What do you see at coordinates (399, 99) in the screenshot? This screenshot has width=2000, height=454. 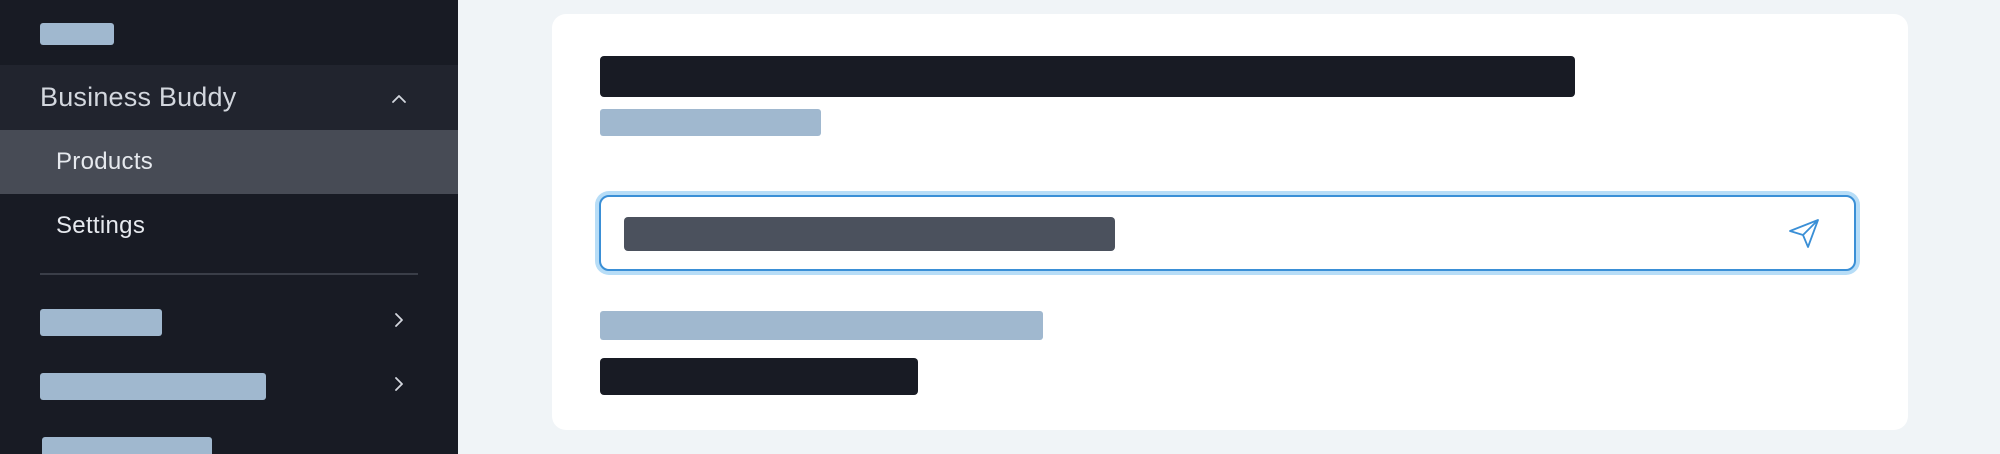 I see `chevron-up-icon` at bounding box center [399, 99].